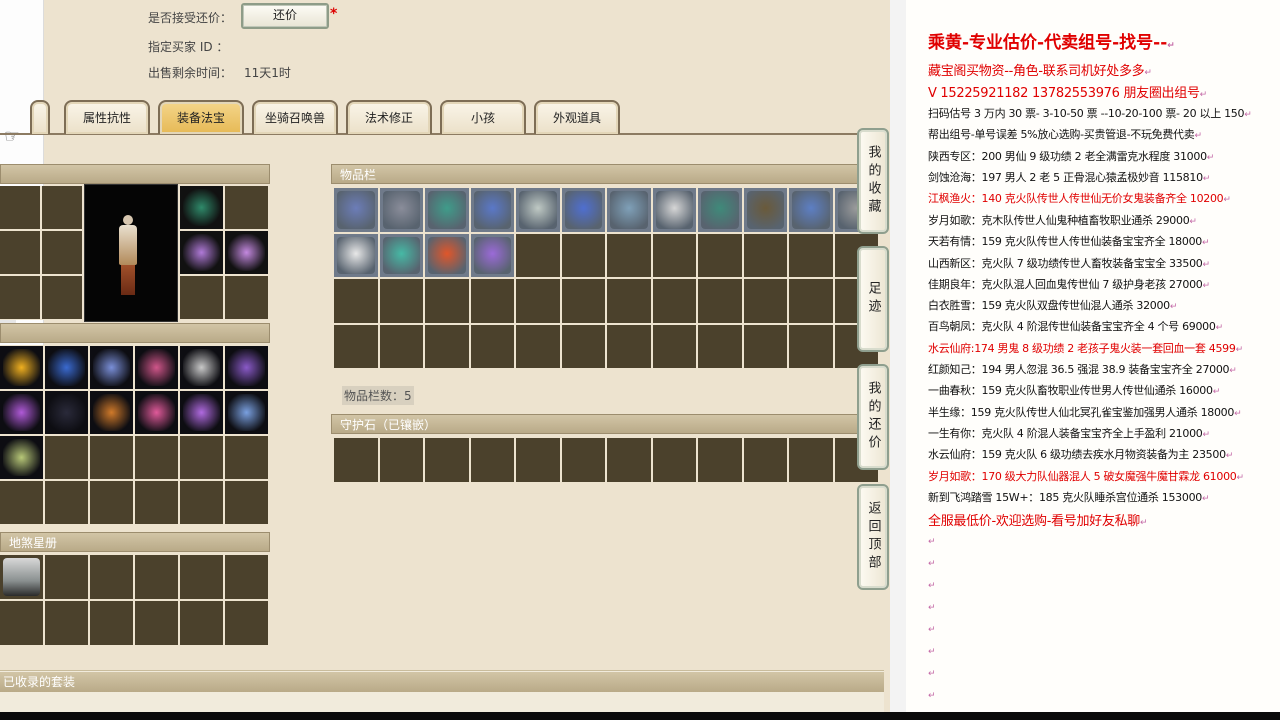 Image resolution: width=1280 pixels, height=720 pixels. What do you see at coordinates (285, 16) in the screenshot?
I see `counter-offer-button: 还价` at bounding box center [285, 16].